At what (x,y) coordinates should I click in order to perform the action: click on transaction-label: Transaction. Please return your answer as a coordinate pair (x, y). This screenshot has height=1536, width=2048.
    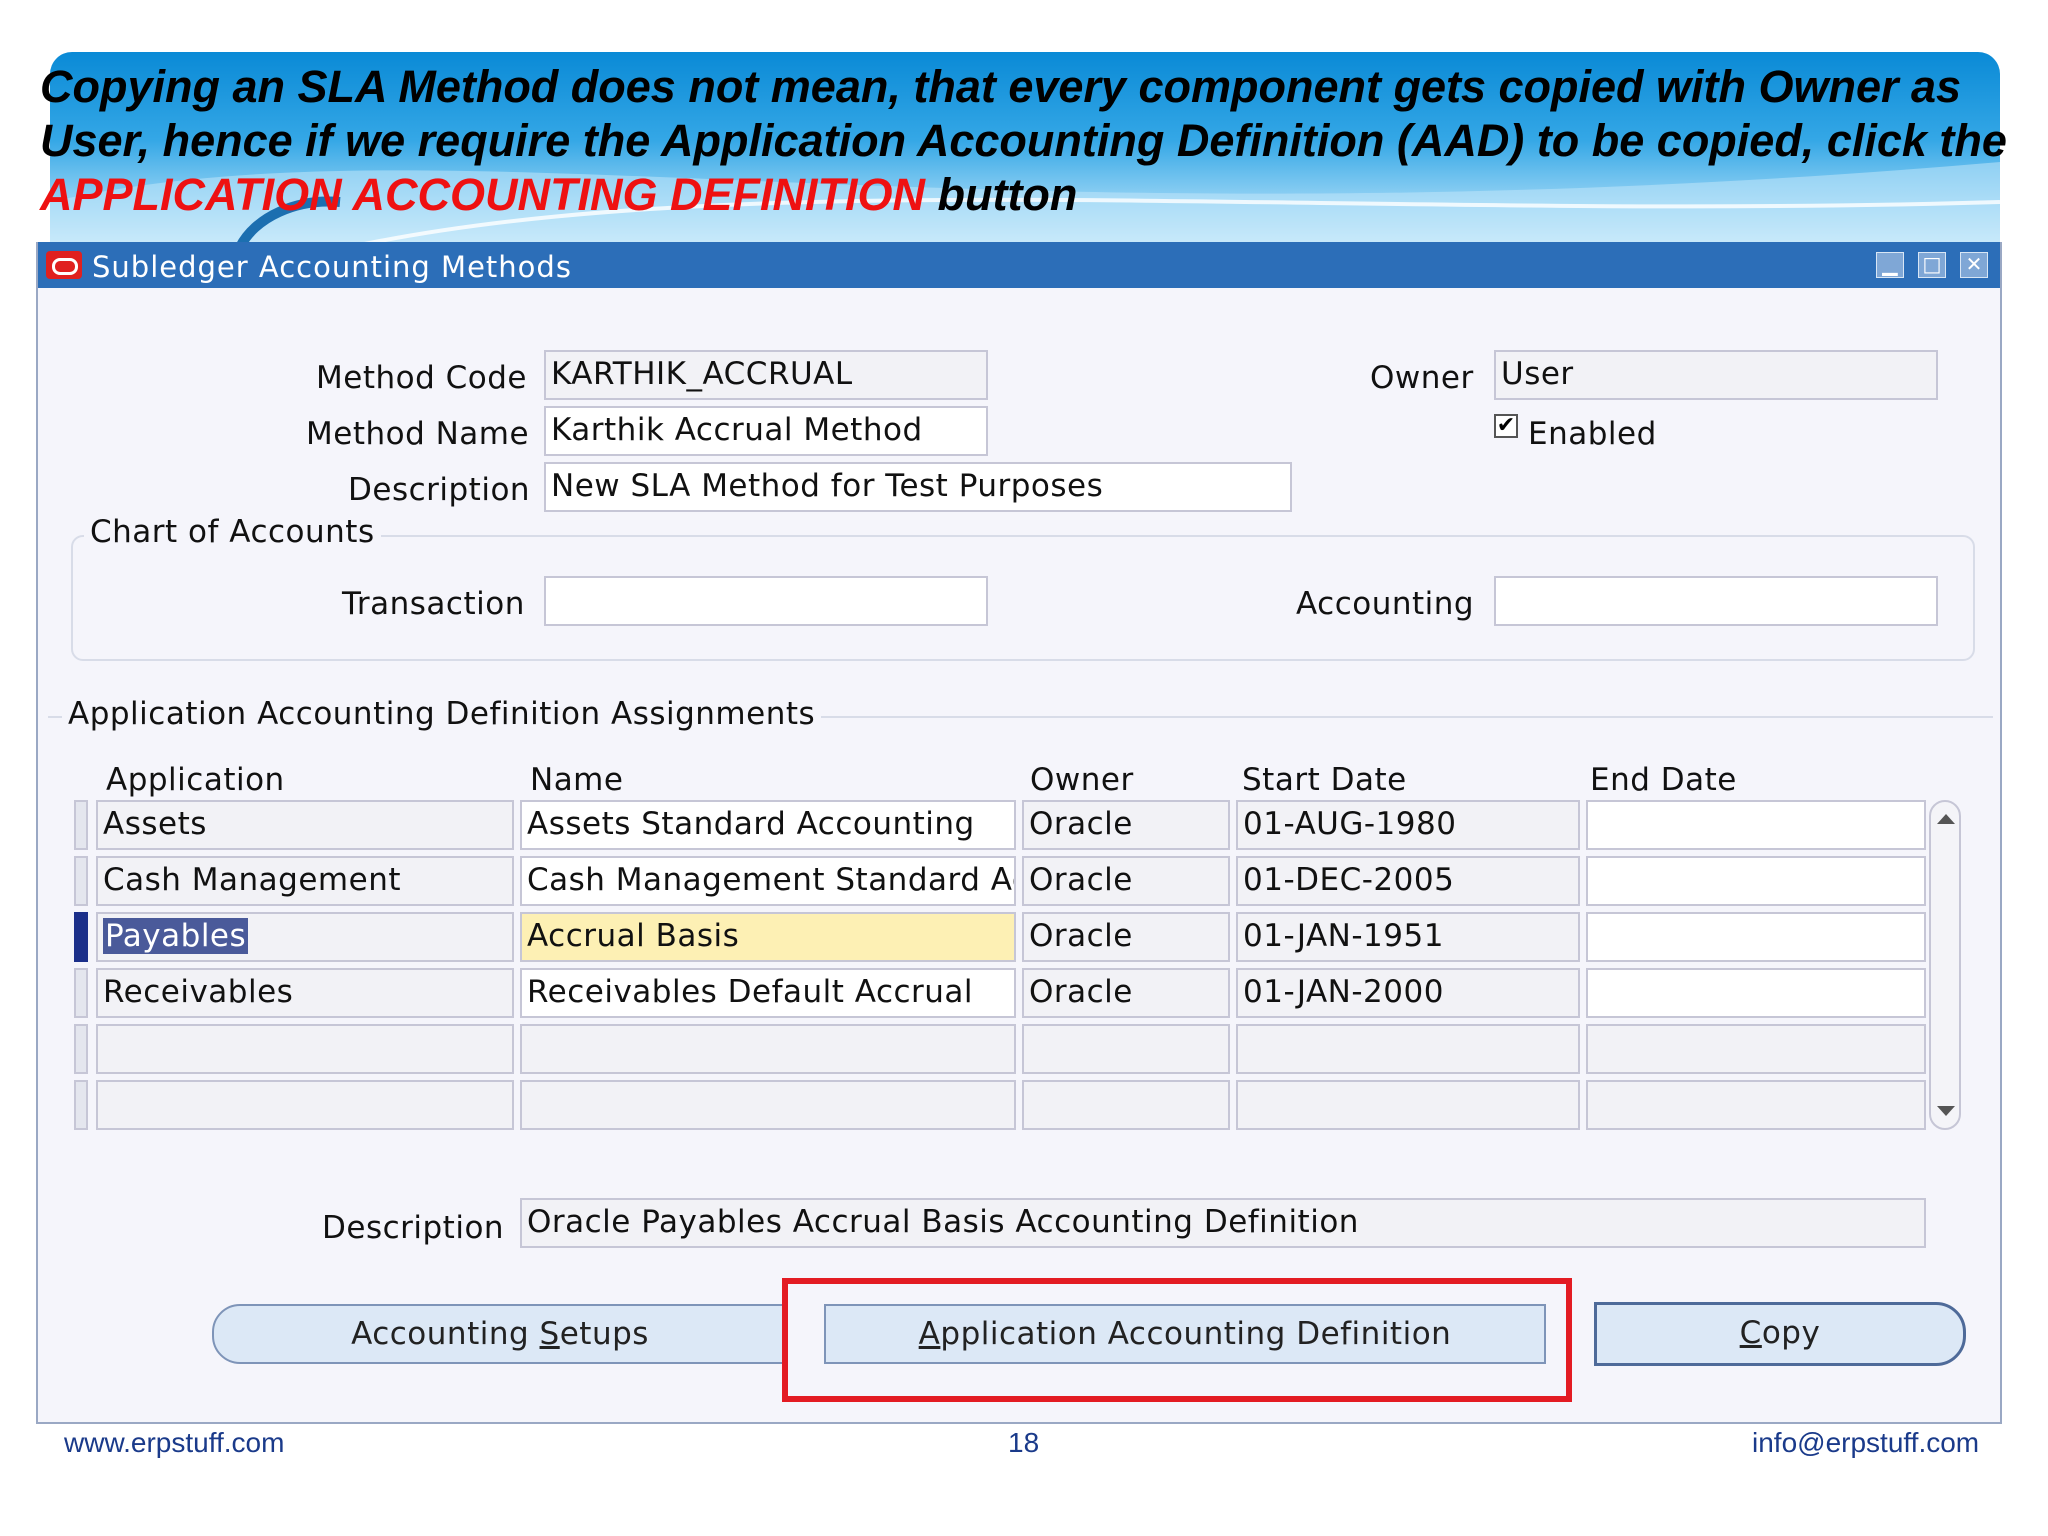
    Looking at the image, I should click on (433, 604).